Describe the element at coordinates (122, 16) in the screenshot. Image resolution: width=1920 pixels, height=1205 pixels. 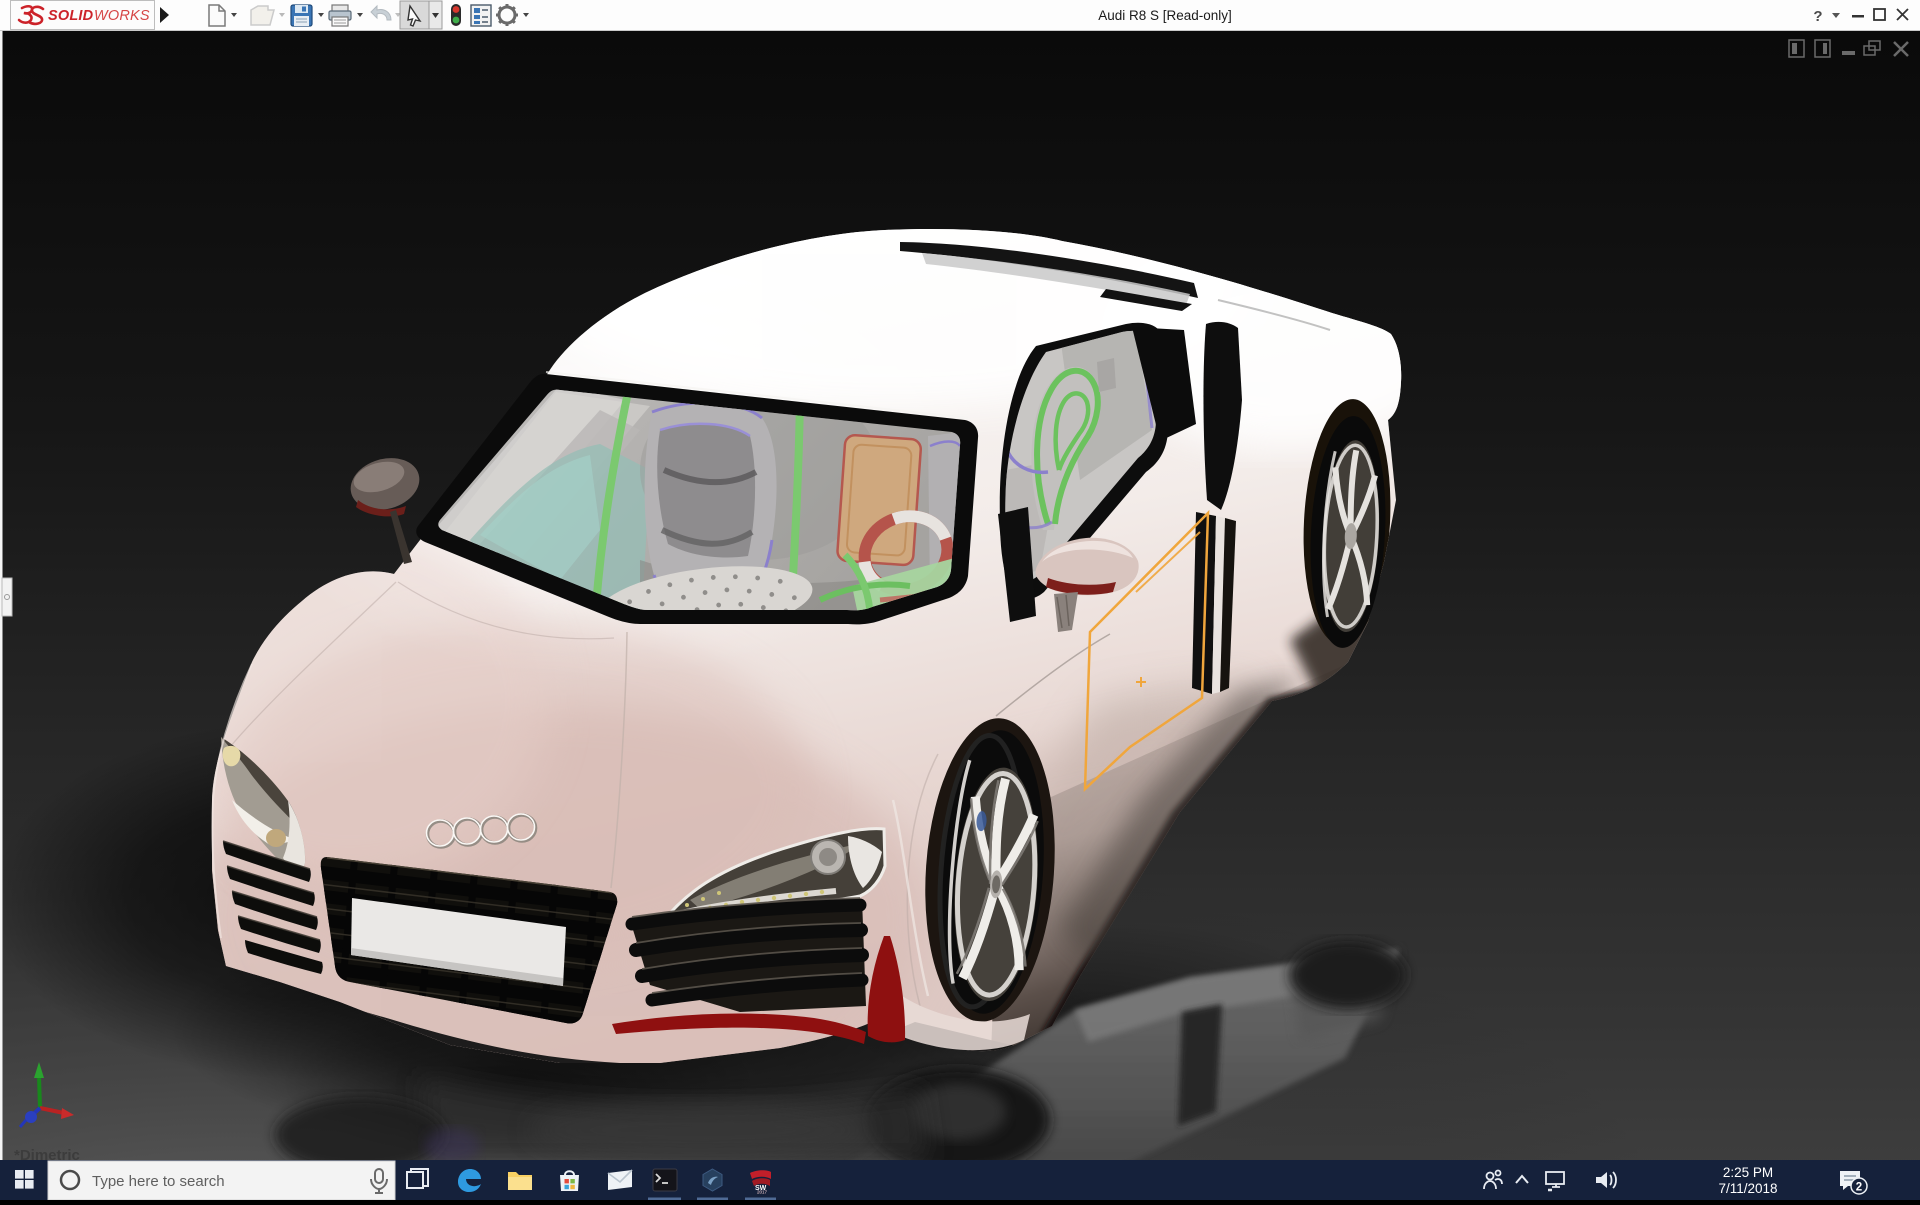
I see `svg-text: WORKS` at that location.